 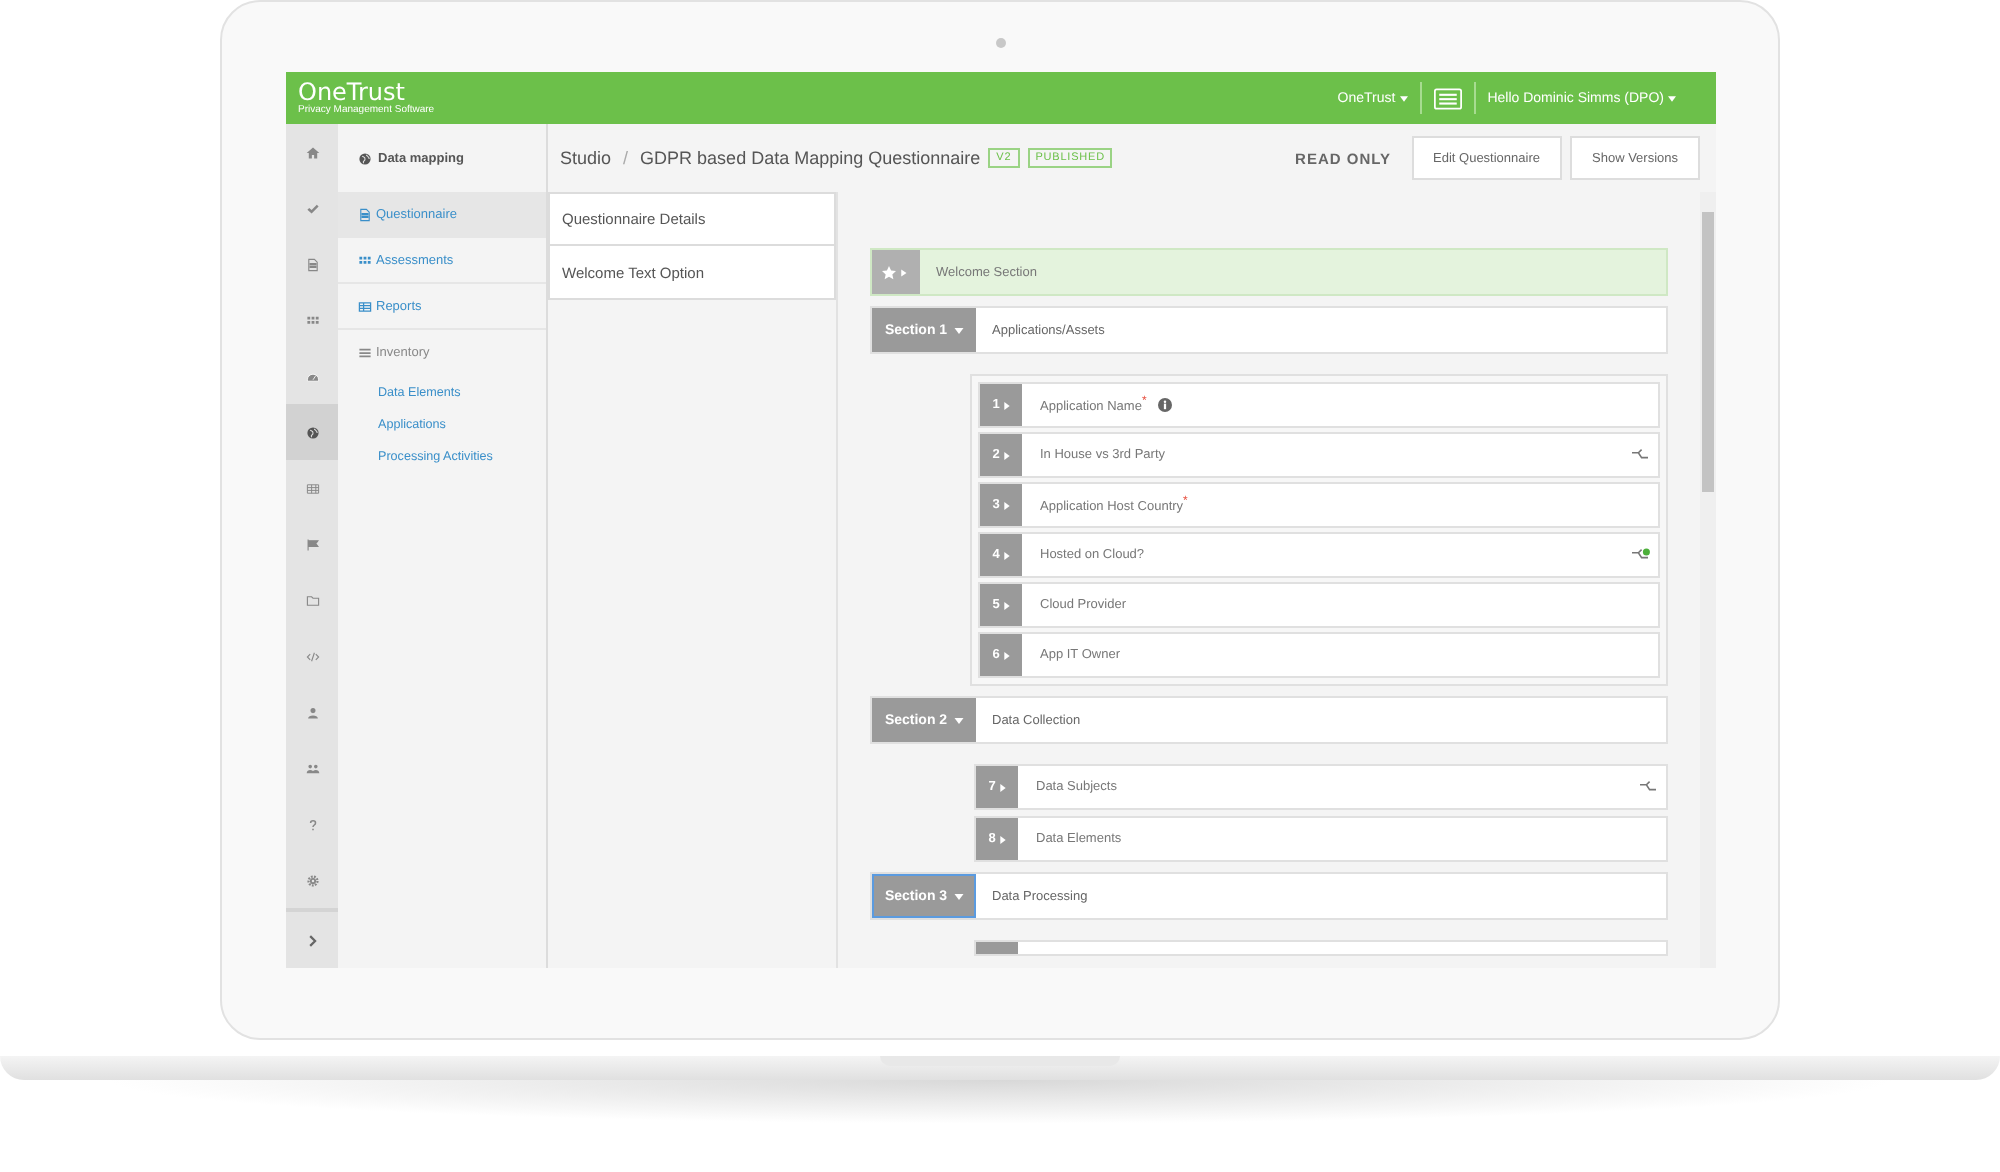 I want to click on card-icon, so click(x=1447, y=98).